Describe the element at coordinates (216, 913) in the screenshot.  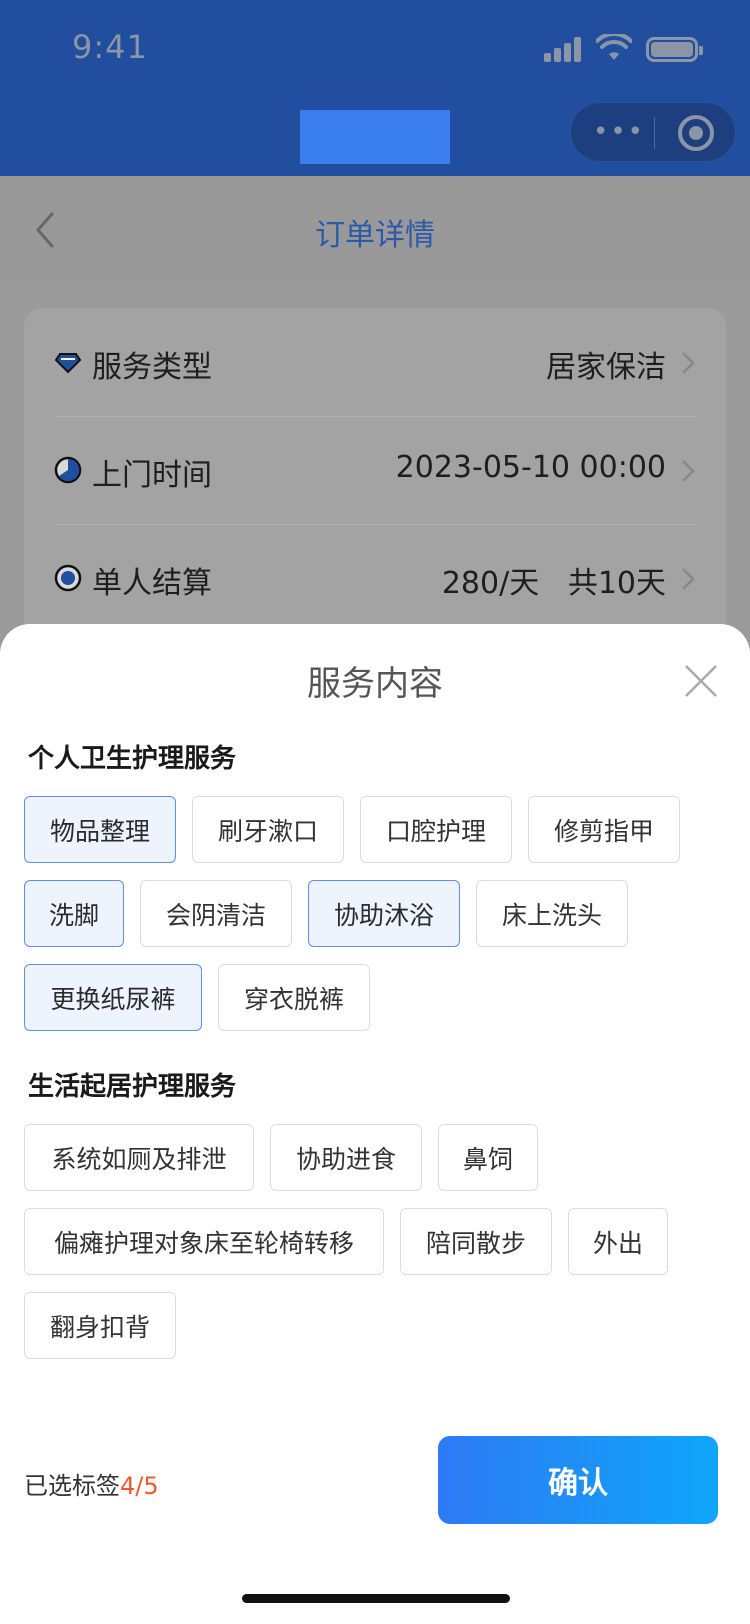
I see `service-tag: 会阴清洁` at that location.